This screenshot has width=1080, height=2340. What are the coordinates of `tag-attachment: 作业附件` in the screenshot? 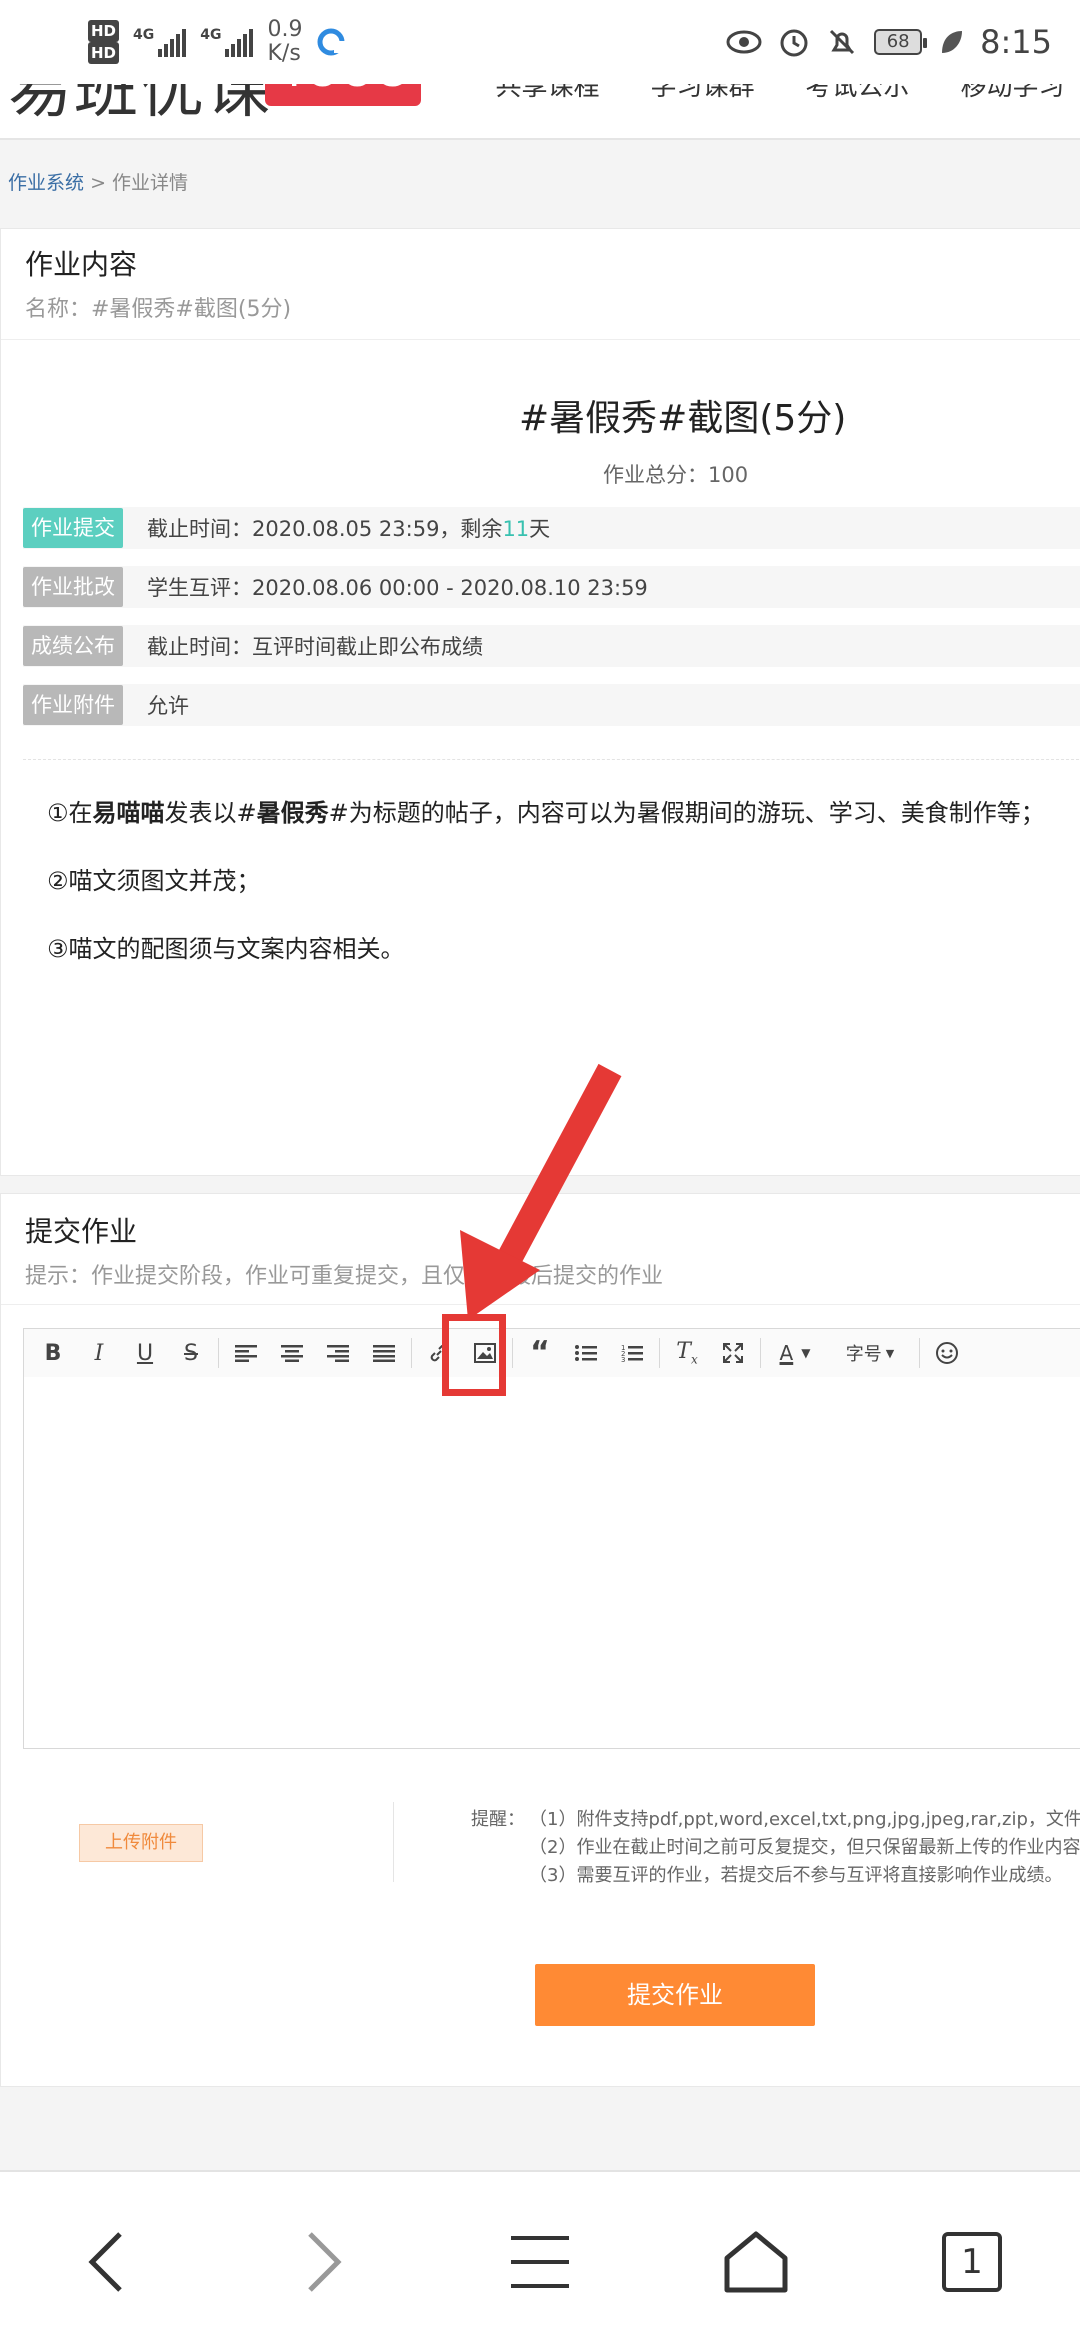 It's located at (73, 705).